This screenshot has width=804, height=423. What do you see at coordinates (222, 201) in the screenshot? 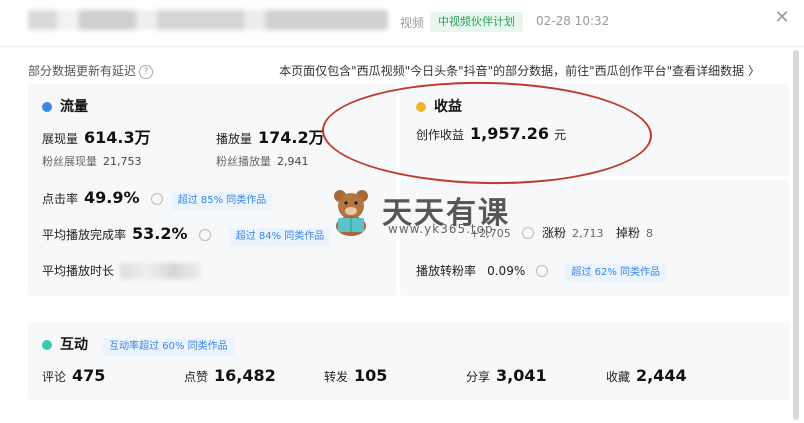
I see `ctr-tag: 超过 85% 同类作品` at bounding box center [222, 201].